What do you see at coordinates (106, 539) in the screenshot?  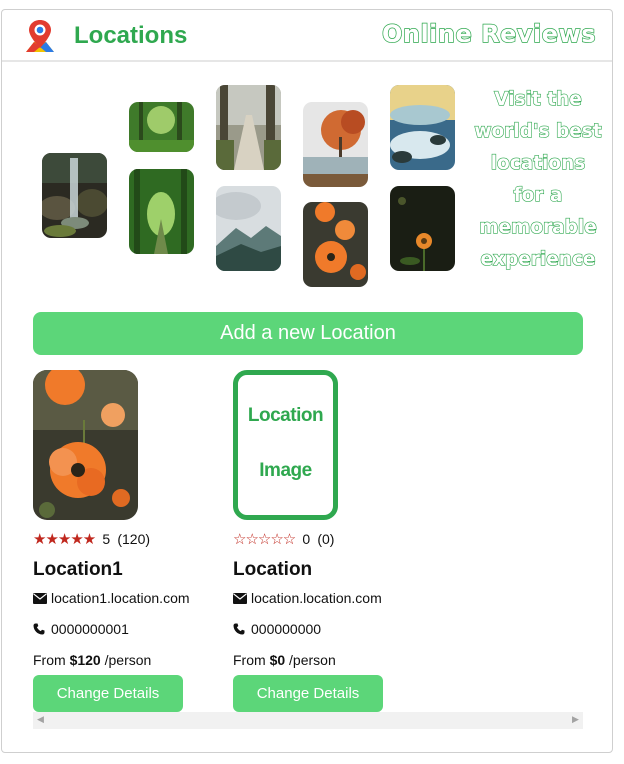 I see `rating-value: 5` at bounding box center [106, 539].